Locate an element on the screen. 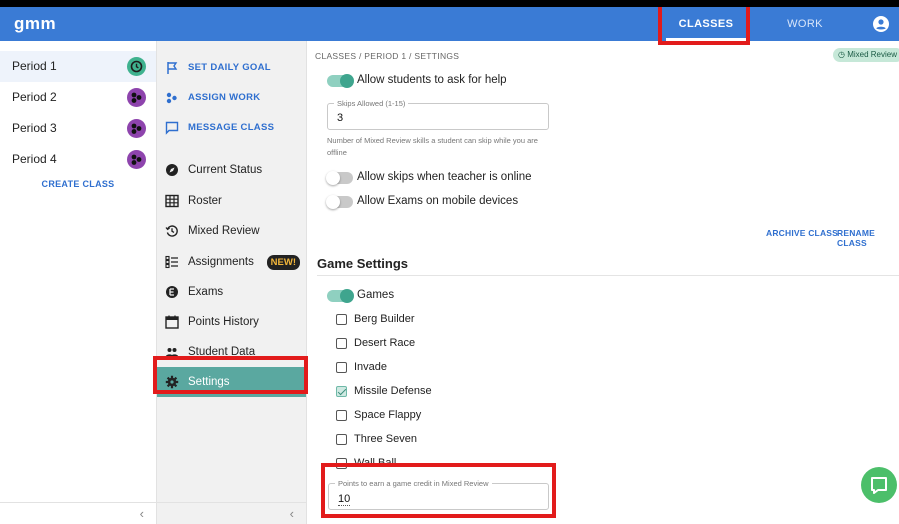  menu-item-label: MESSAGE CLASS is located at coordinates (231, 127).